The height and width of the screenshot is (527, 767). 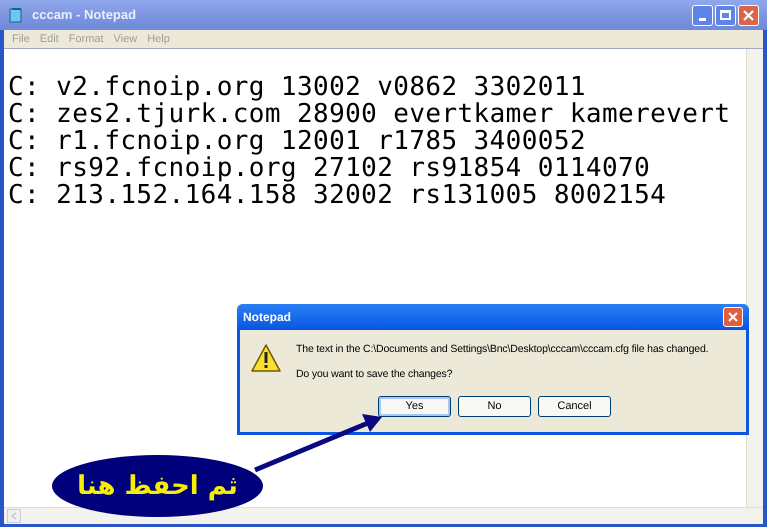 I want to click on menu-item: Edit, so click(x=49, y=39).